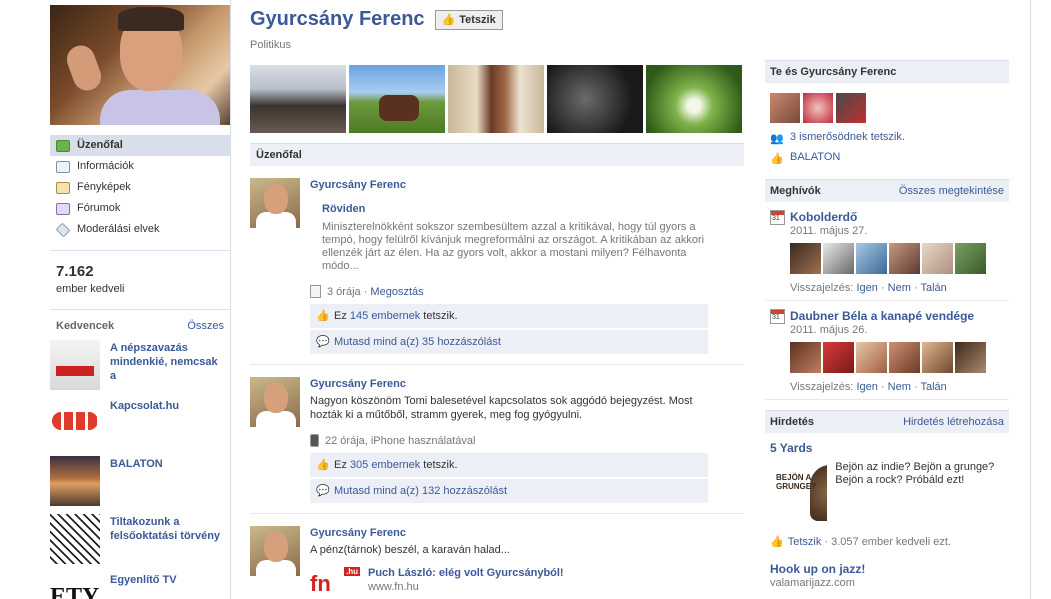 Image resolution: width=1051 pixels, height=599 pixels. Describe the element at coordinates (815, 157) in the screenshot. I see `shared-like-text: BALATON` at that location.